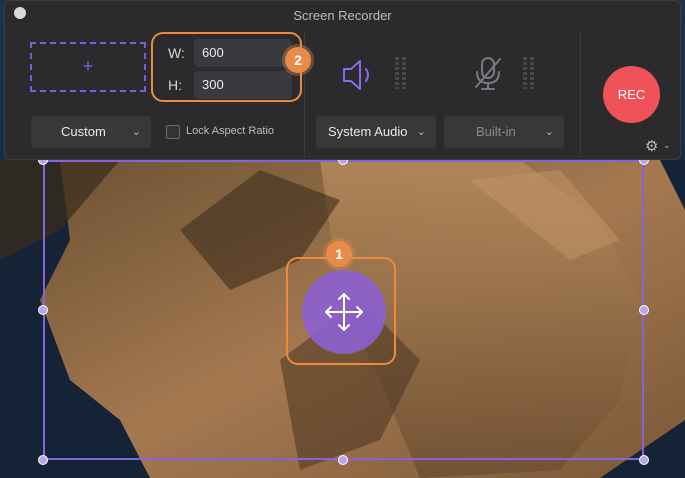  I want to click on resize-handle-bottom-left, so click(43, 460).